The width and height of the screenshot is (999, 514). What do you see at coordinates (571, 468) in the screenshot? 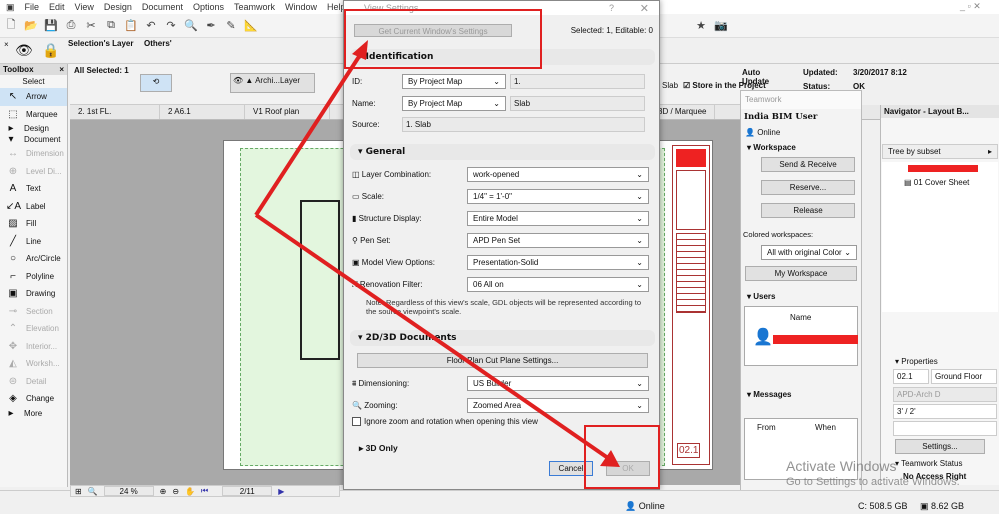
I see `cancel-button: Cancel` at bounding box center [571, 468].